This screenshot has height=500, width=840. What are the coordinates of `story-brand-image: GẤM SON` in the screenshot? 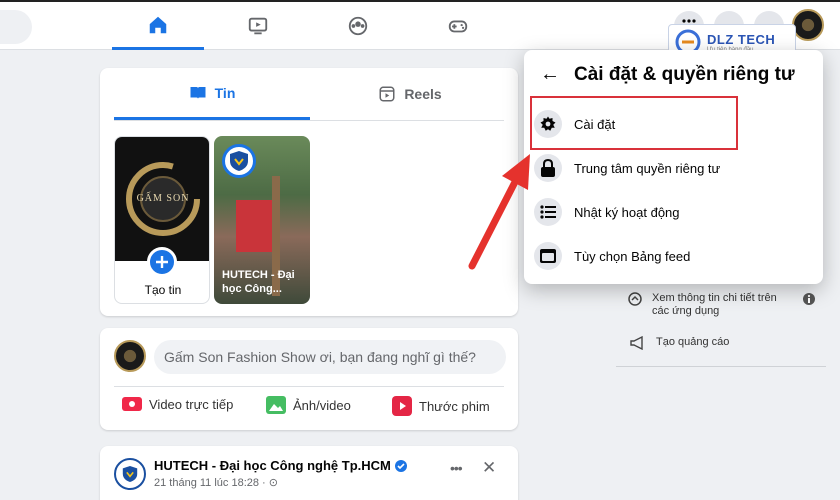 It's located at (162, 199).